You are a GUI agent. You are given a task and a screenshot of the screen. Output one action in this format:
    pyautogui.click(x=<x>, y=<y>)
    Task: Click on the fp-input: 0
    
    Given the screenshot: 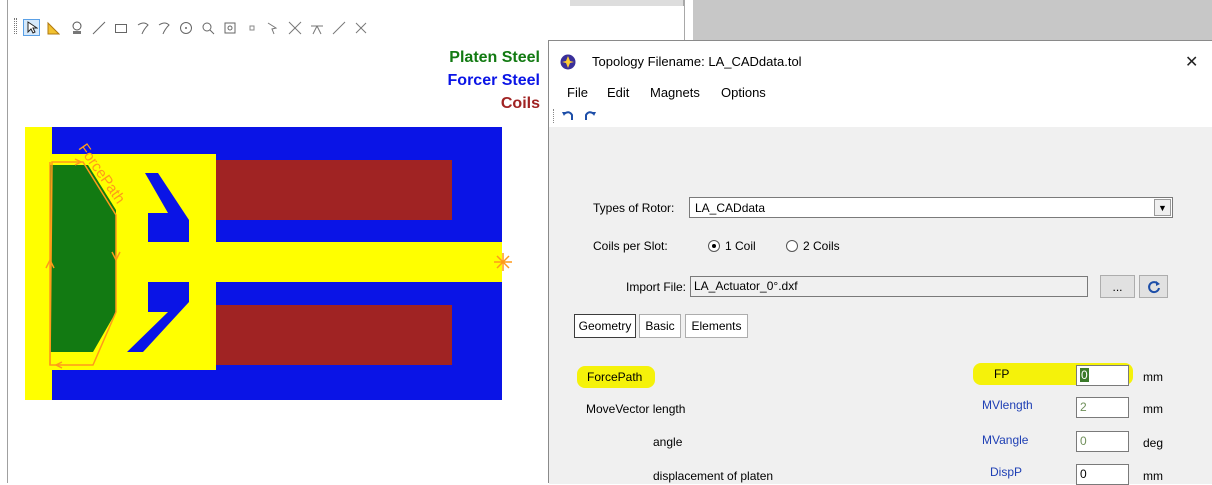 What is the action you would take?
    pyautogui.click(x=1102, y=375)
    